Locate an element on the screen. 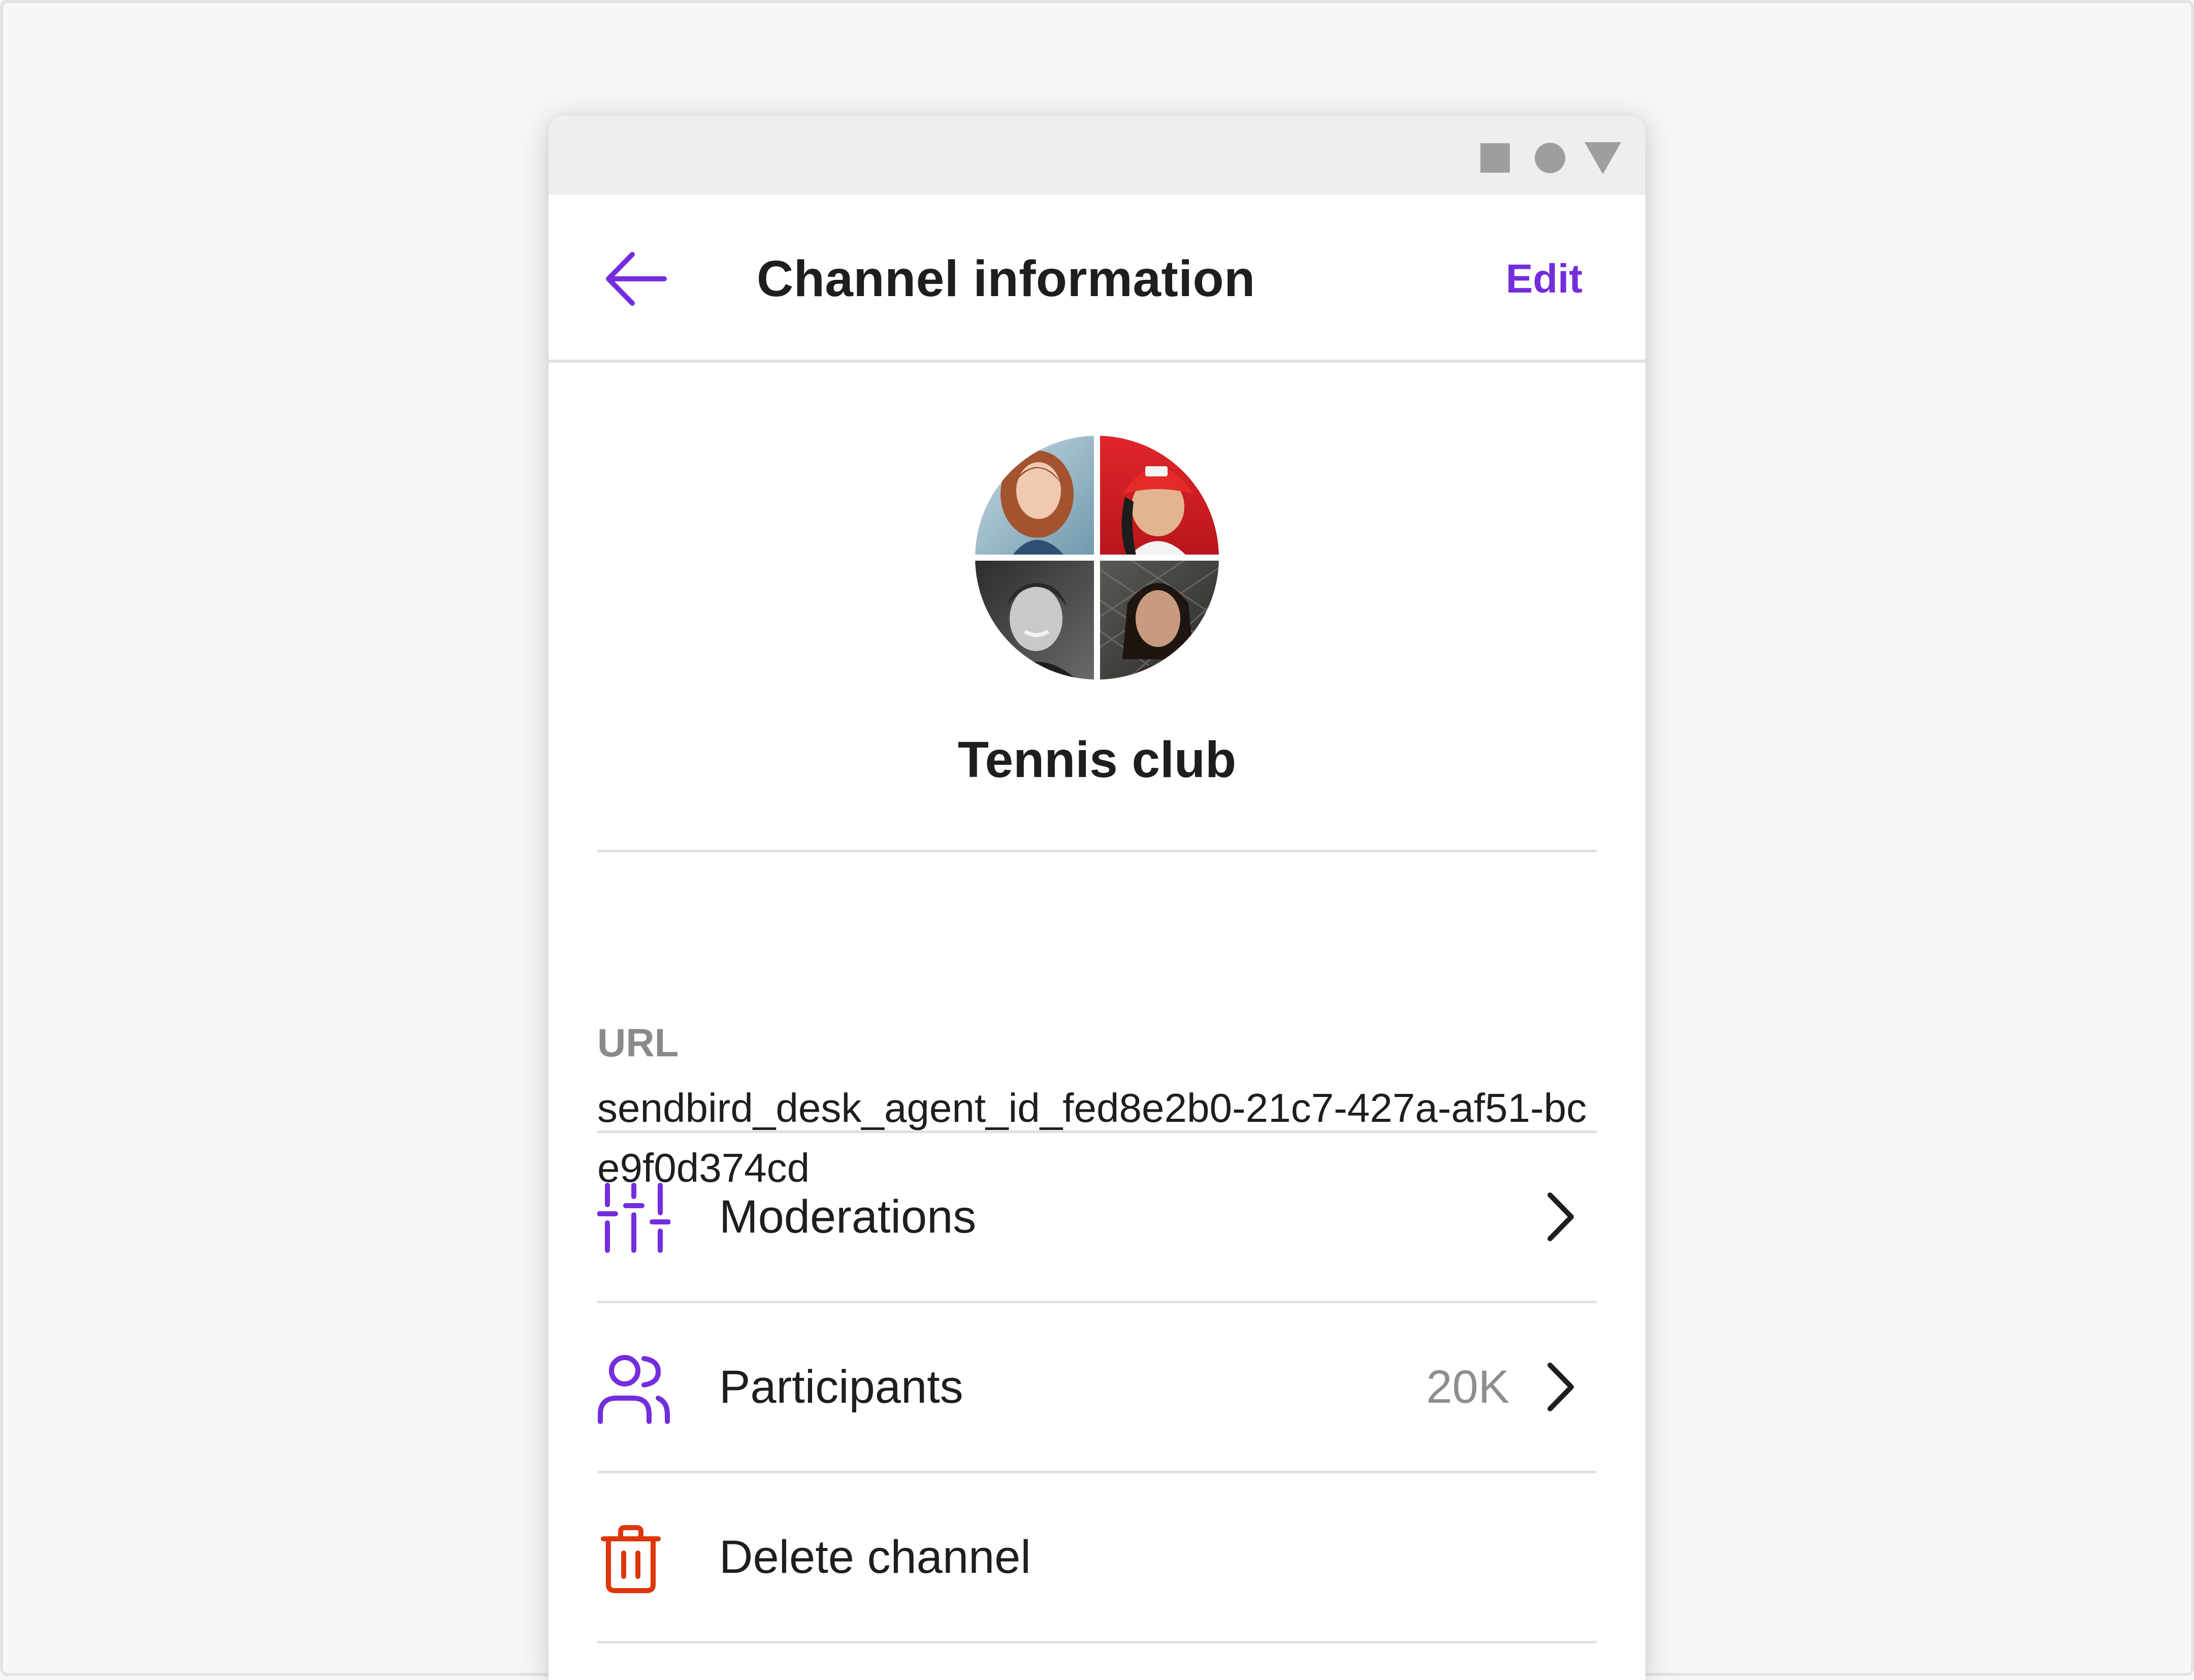 The width and height of the screenshot is (2194, 1680). circle-icon is located at coordinates (1550, 158).